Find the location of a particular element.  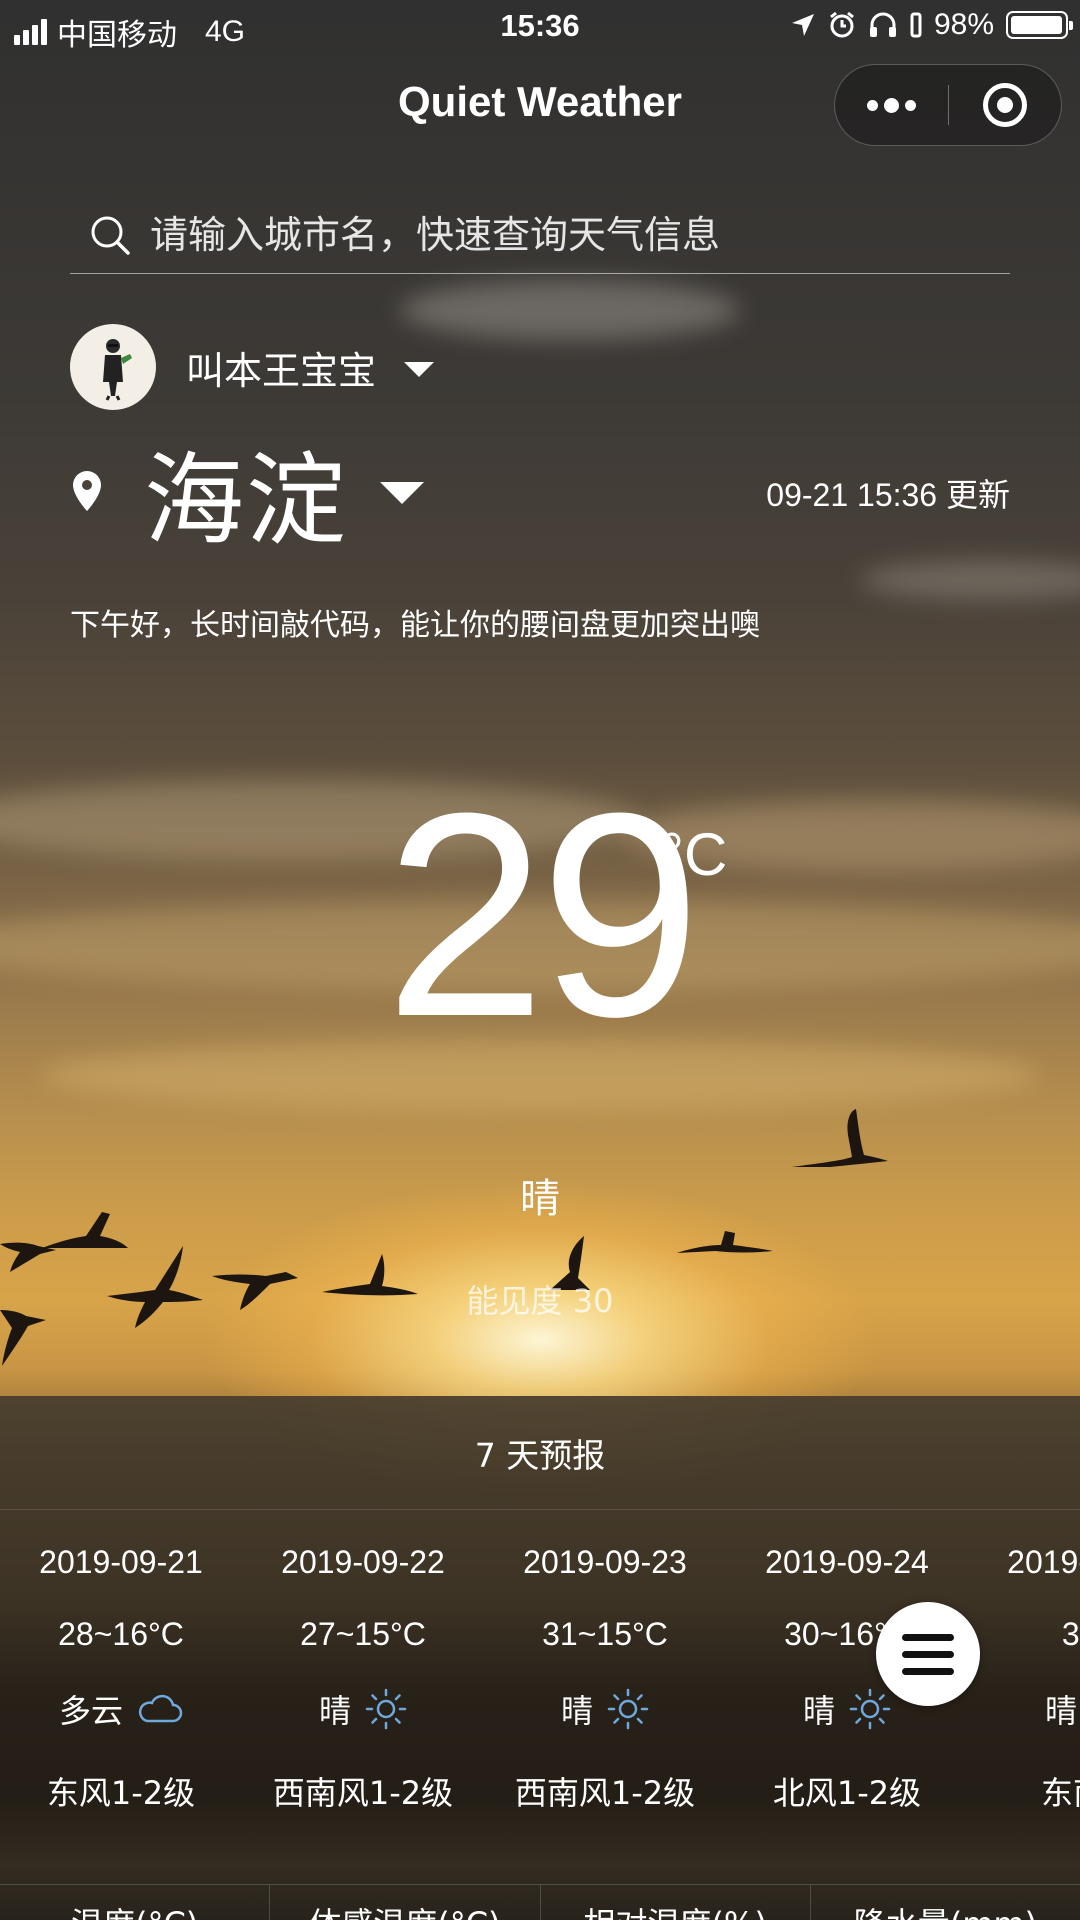

location-name: 海淀 is located at coordinates (246, 500).